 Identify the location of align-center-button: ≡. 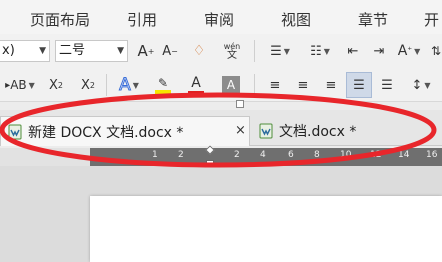
(303, 85).